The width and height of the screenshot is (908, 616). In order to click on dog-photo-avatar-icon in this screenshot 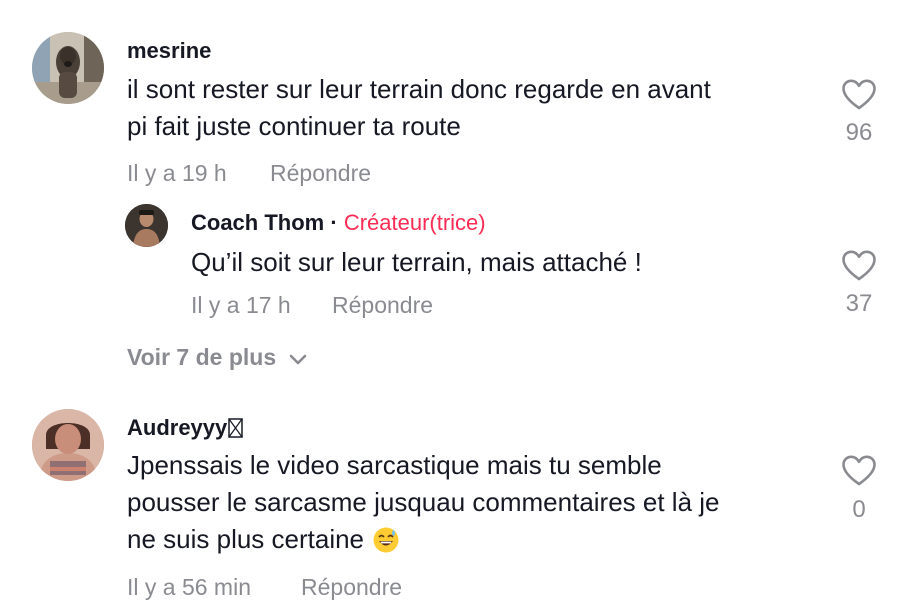, I will do `click(68, 68)`.